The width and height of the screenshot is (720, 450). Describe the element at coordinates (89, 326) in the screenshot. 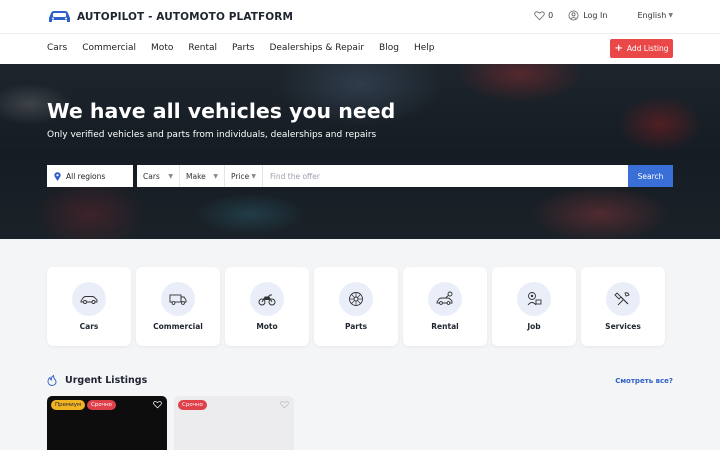

I see `category-label: Cars` at that location.